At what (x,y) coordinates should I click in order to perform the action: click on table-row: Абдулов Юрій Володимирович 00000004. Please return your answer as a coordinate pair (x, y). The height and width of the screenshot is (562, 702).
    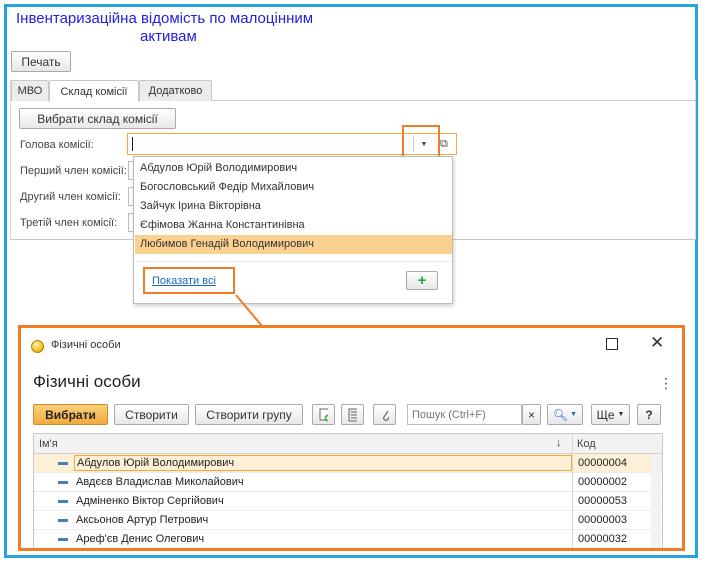
    Looking at the image, I should click on (348, 463).